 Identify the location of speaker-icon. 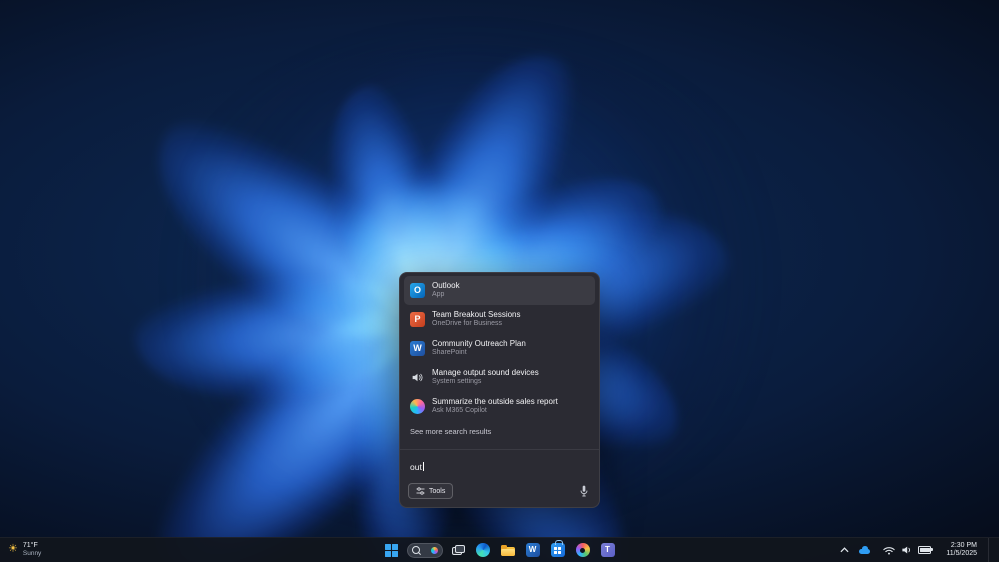
(417, 377).